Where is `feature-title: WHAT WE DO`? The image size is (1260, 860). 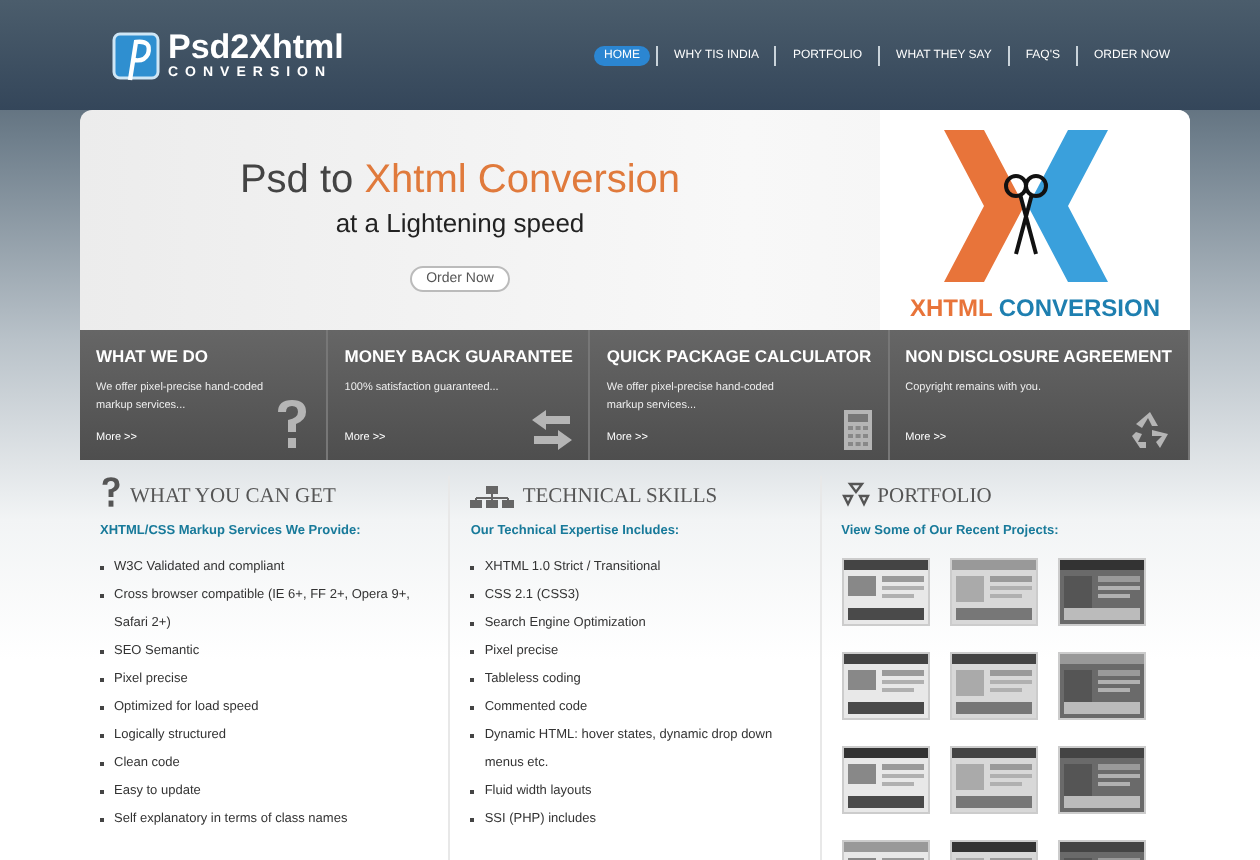
feature-title: WHAT WE DO is located at coordinates (153, 356).